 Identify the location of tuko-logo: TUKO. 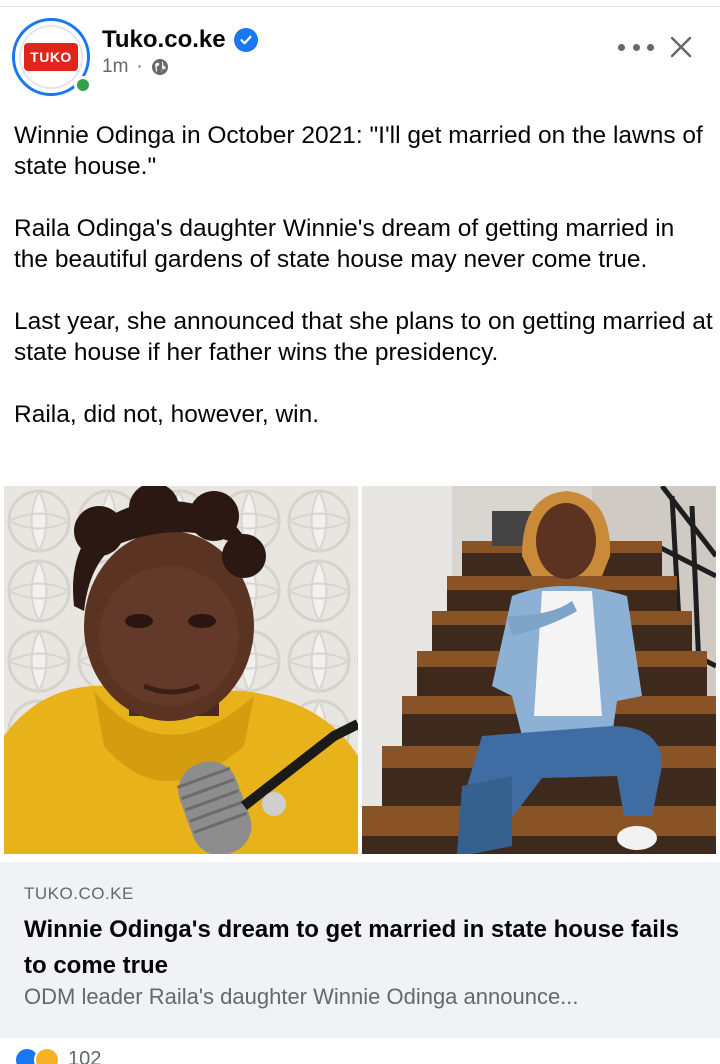
(51, 57).